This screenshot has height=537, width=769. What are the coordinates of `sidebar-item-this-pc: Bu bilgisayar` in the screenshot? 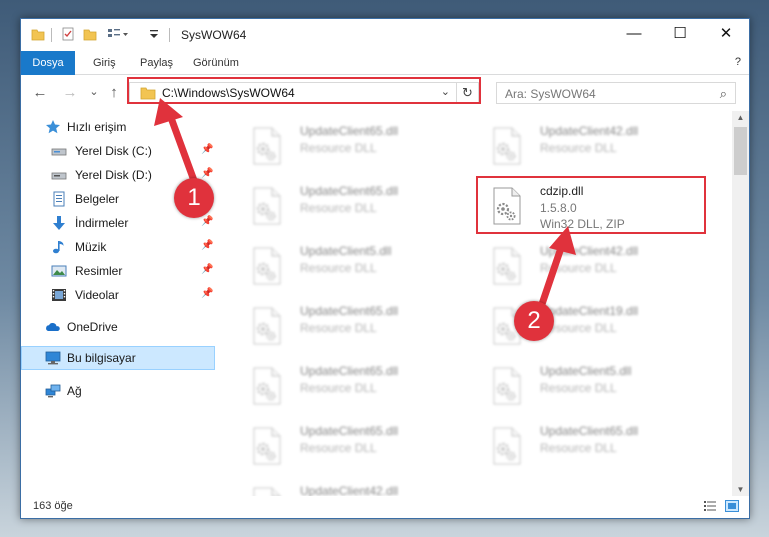 It's located at (118, 358).